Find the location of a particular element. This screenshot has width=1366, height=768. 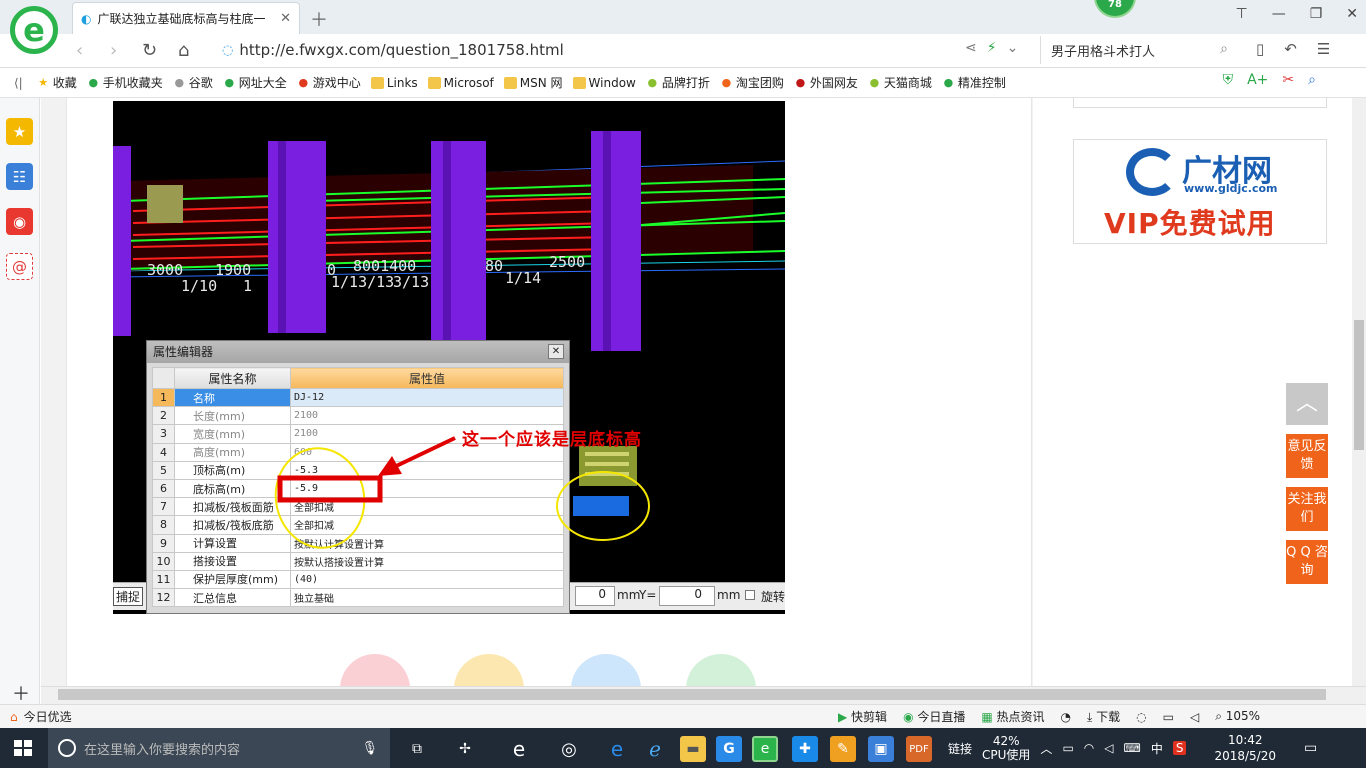

battery-icon: ▭ is located at coordinates (1067, 748).